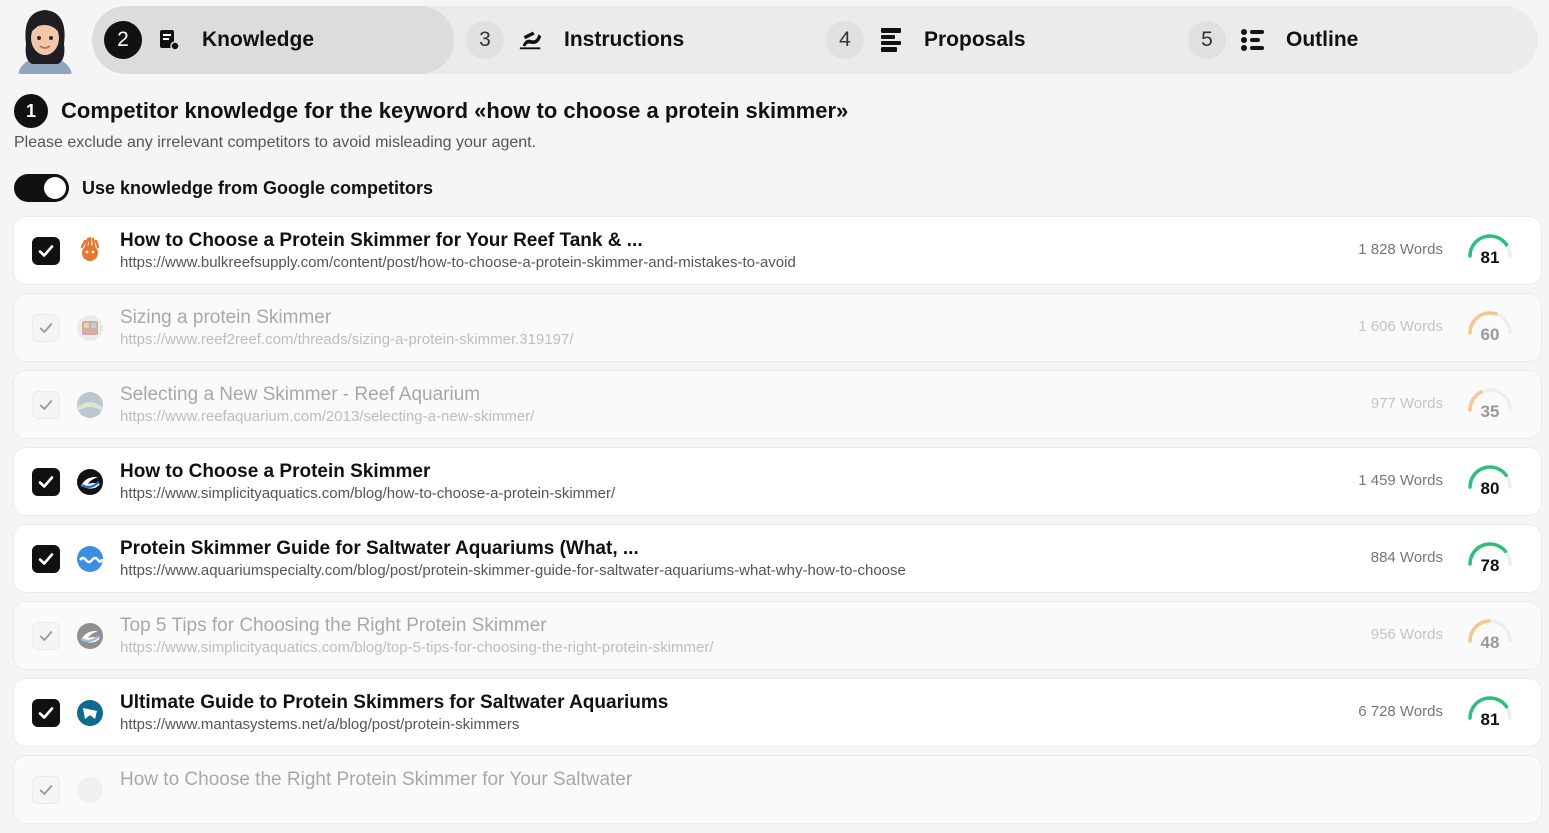 The image size is (1549, 833). What do you see at coordinates (891, 40) in the screenshot?
I see `list-bars-icon` at bounding box center [891, 40].